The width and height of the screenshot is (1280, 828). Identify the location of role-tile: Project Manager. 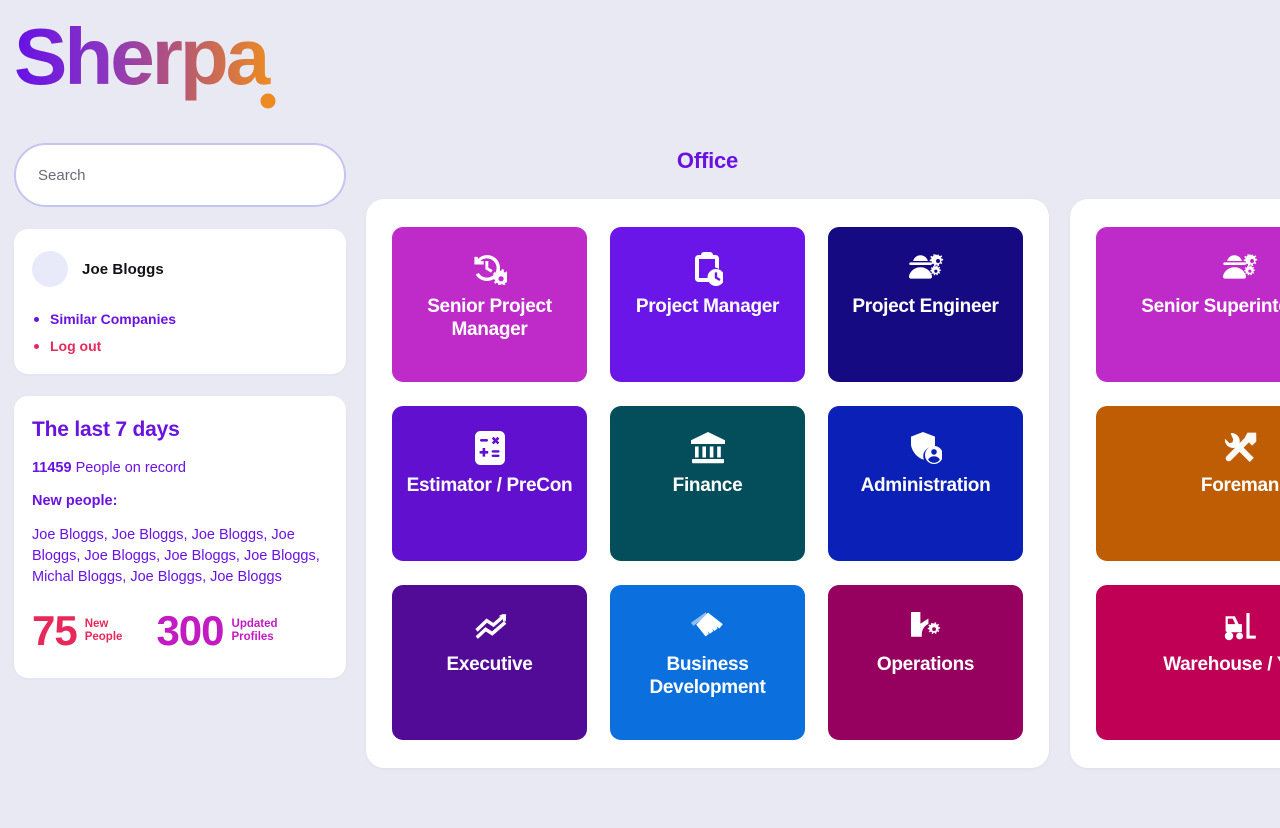
(707, 304).